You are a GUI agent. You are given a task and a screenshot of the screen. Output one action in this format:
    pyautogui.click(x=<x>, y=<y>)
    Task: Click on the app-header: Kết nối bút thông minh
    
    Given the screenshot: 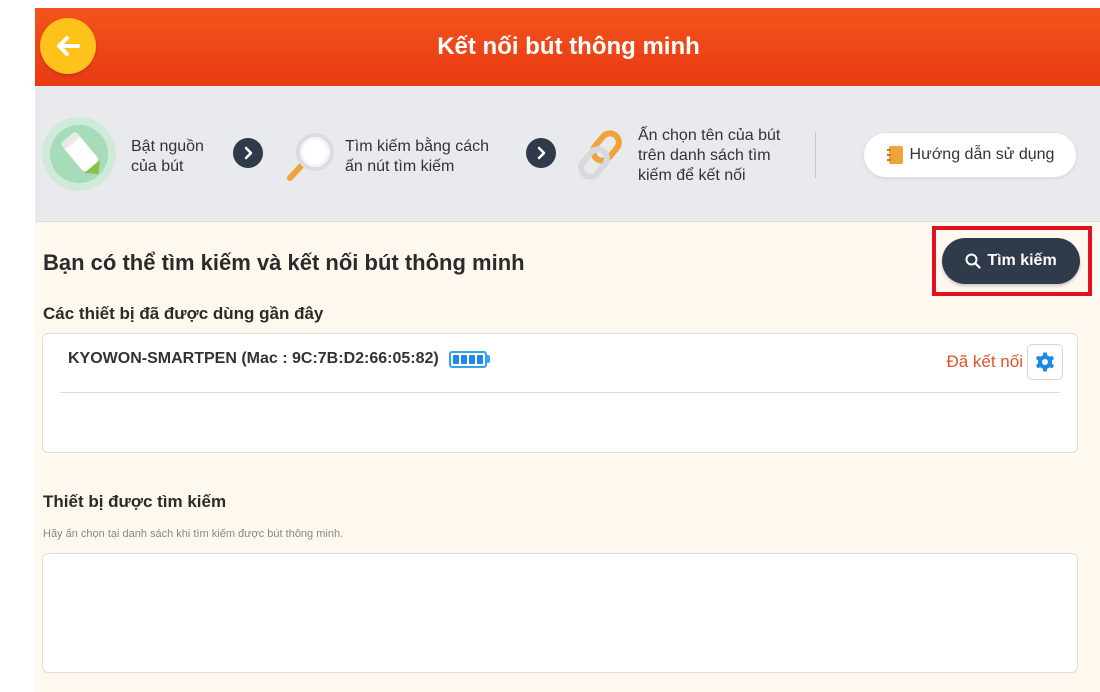 What is the action you would take?
    pyautogui.click(x=567, y=47)
    